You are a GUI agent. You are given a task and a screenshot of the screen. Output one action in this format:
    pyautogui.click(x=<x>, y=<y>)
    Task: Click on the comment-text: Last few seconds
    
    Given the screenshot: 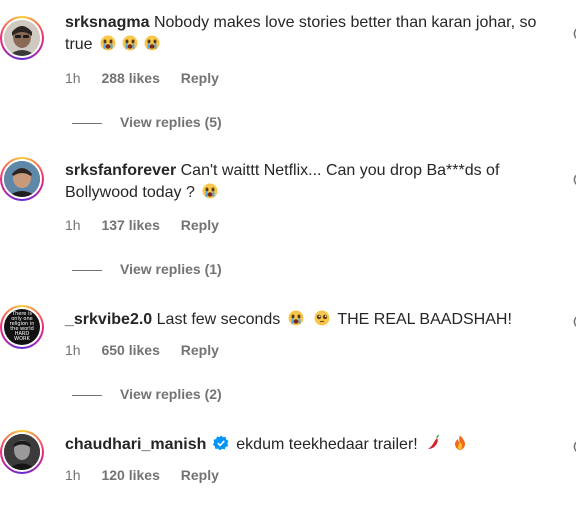 What is the action you would take?
    pyautogui.click(x=218, y=319)
    